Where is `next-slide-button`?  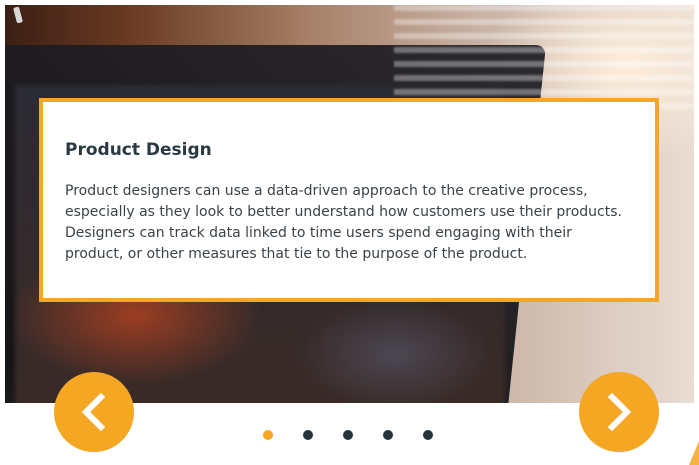 next-slide-button is located at coordinates (619, 412).